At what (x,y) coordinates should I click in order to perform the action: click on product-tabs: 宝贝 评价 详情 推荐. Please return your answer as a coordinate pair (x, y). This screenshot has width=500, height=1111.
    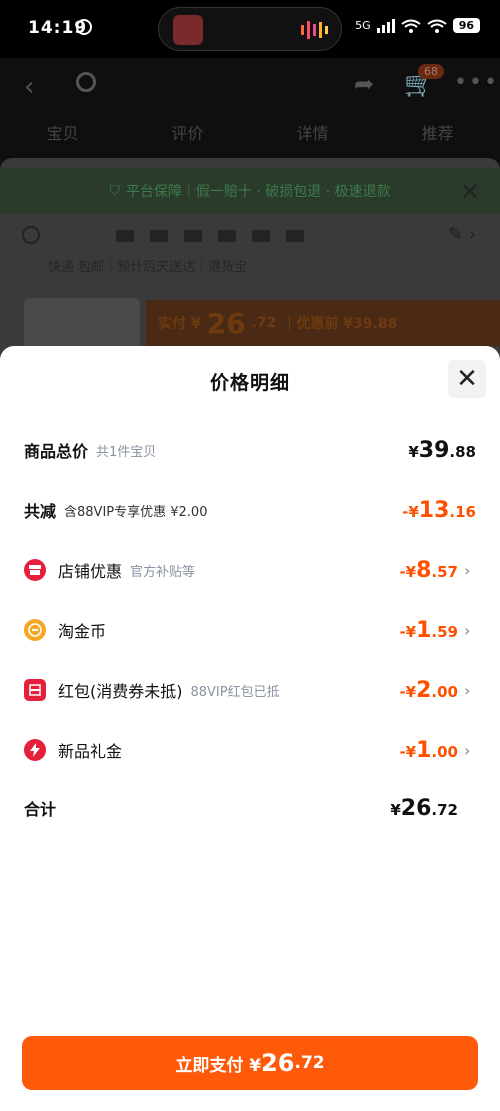
    Looking at the image, I should click on (250, 132).